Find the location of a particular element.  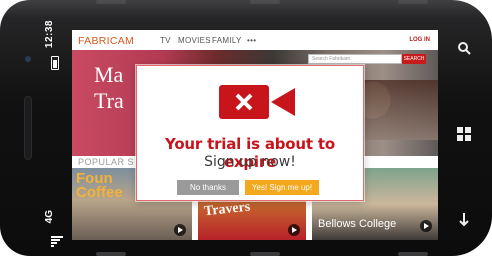

hardware-back-icon is located at coordinates (464, 220).